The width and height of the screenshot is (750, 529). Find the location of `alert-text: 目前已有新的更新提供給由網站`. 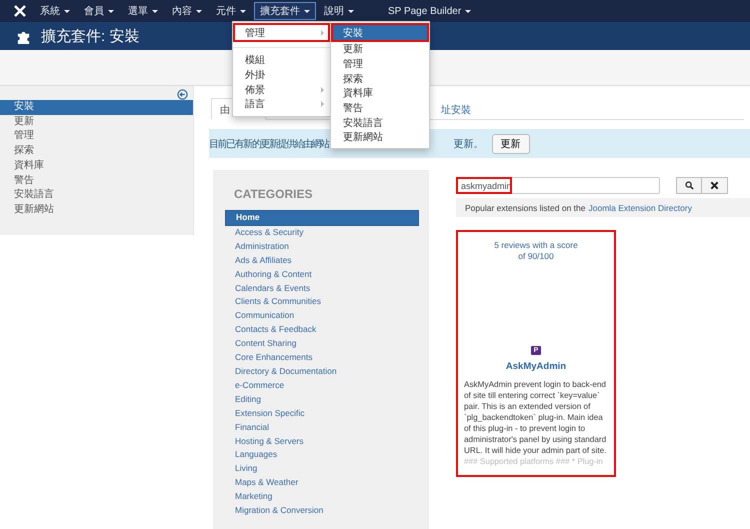

alert-text: 目前已有新的更新提供給由網站 is located at coordinates (269, 144).